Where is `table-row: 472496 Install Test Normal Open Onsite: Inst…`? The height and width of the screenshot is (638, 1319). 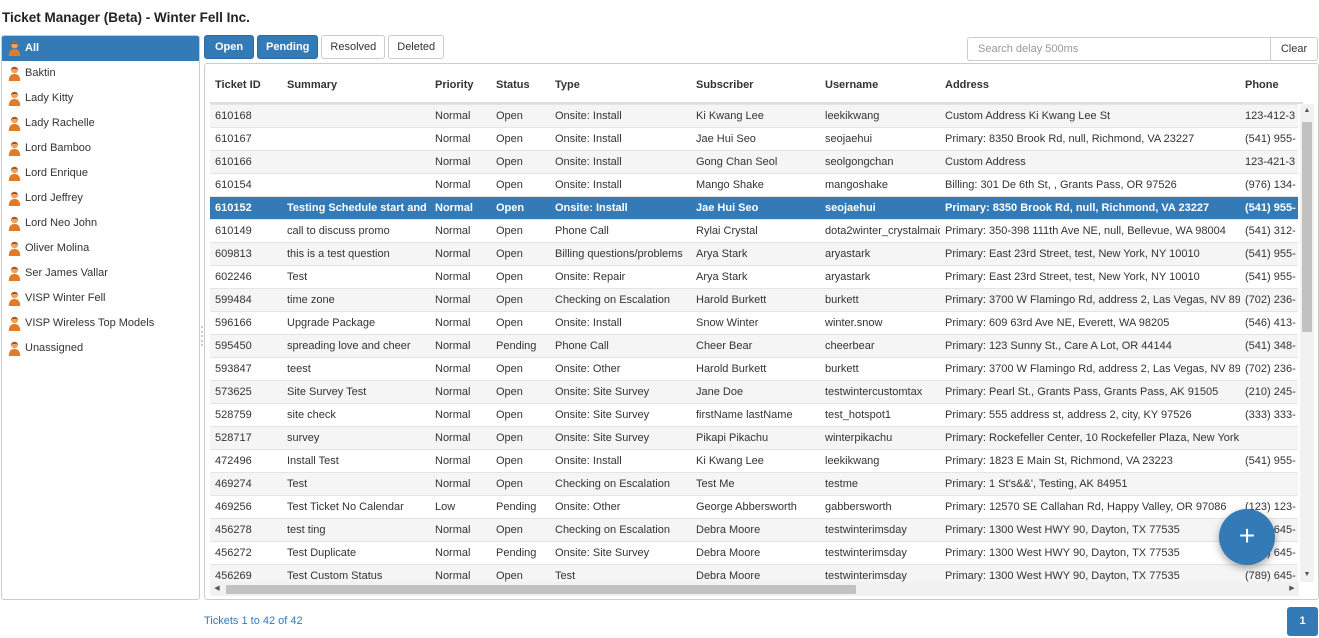
table-row: 472496 Install Test Normal Open Onsite: Inst… is located at coordinates (754, 460).